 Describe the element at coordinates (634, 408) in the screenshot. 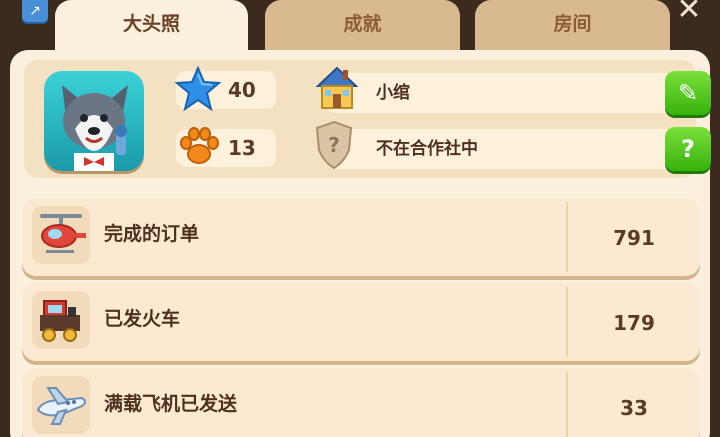

I see `stat-value-planes: 33` at that location.